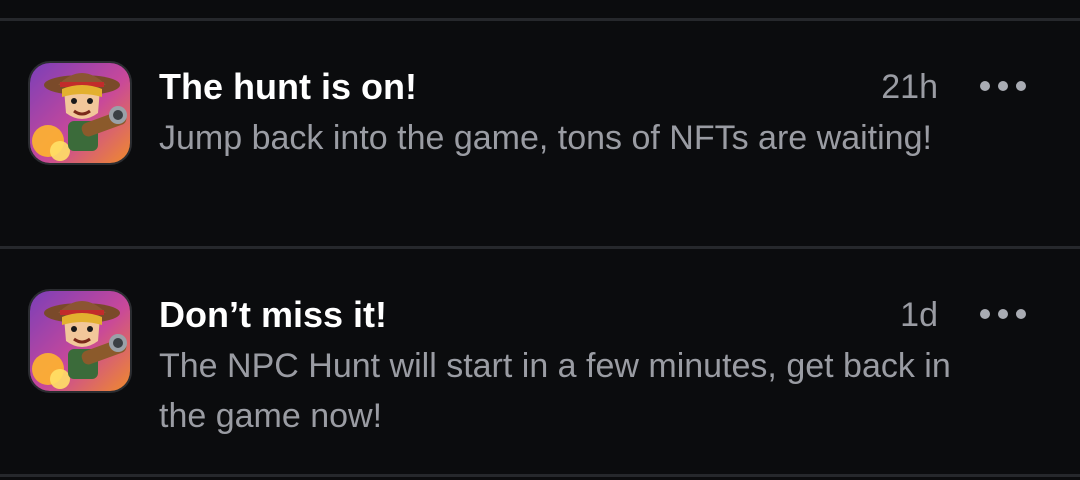 This screenshot has width=1080, height=480. I want to click on notification-title: The hunt is on!, so click(288, 86).